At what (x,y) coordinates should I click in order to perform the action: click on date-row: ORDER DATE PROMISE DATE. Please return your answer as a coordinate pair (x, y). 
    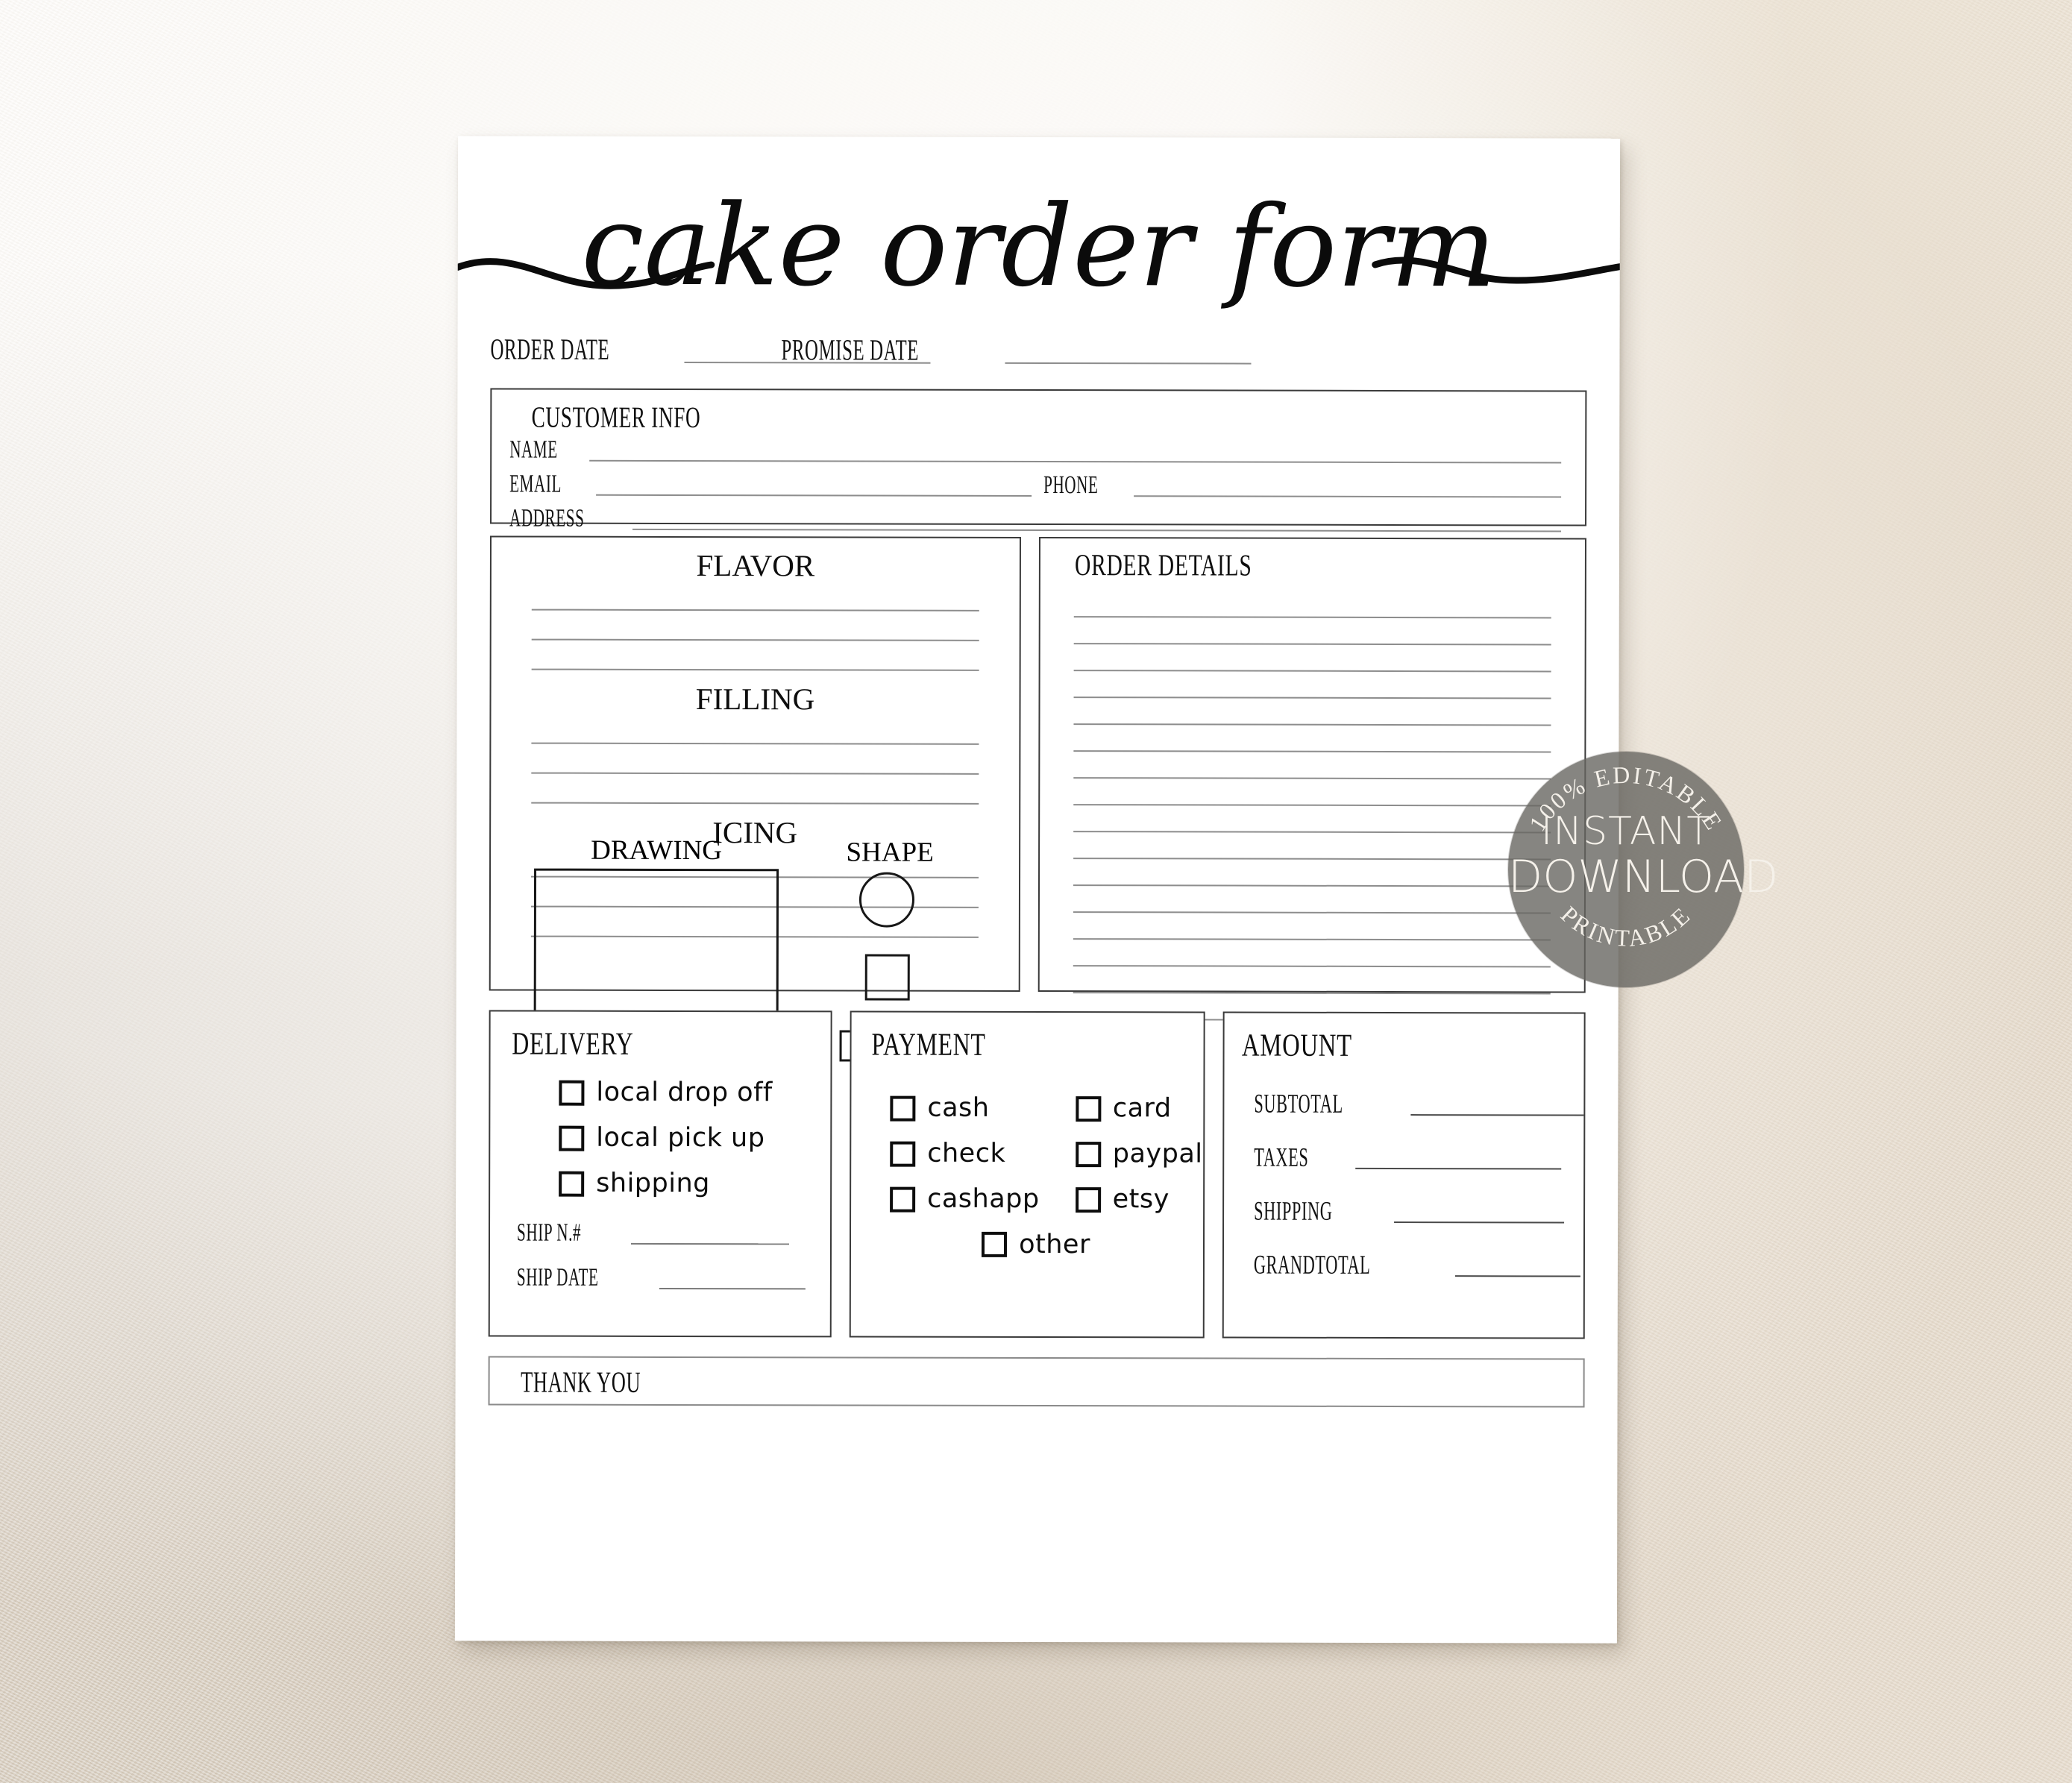
    Looking at the image, I should click on (1038, 355).